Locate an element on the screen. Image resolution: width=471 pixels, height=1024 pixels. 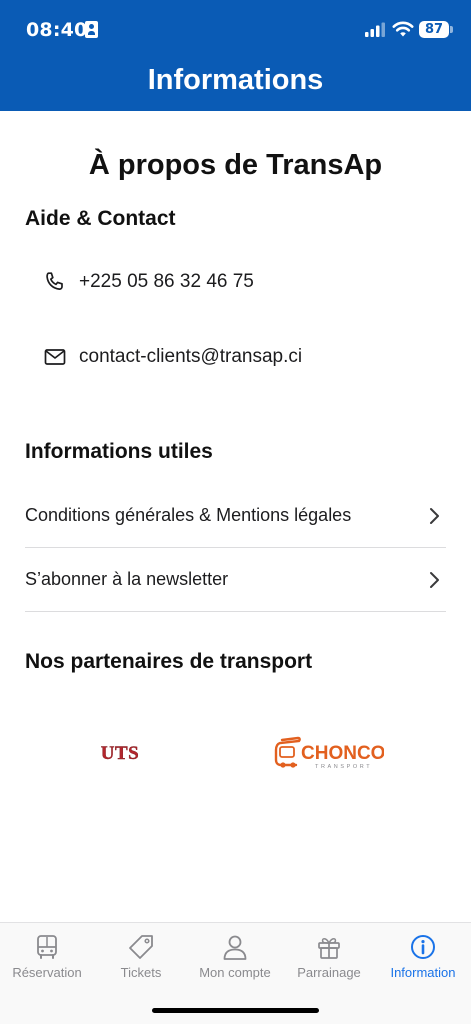
svg-text: TRANSPORT is located at coordinates (343, 767).